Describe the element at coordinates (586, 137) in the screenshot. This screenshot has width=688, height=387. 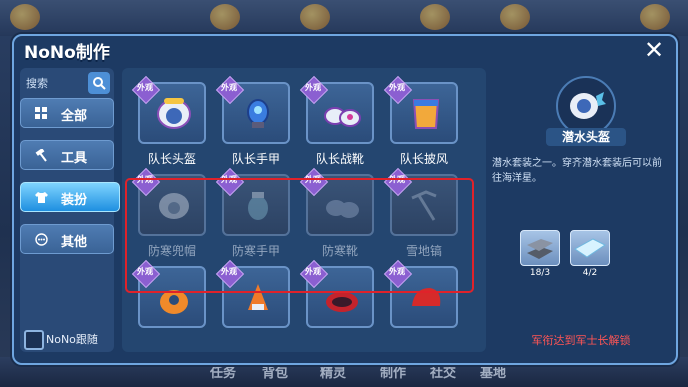
I see `detail-item-name: 潜水头盔` at that location.